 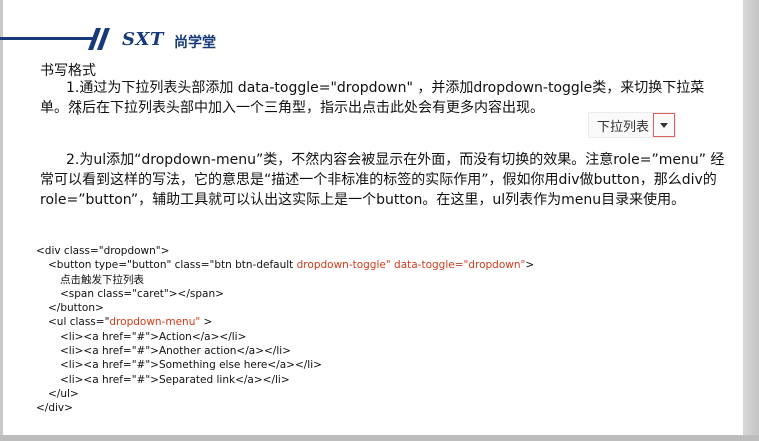 I want to click on demo-dropdown-label: 下拉列表, so click(x=621, y=125).